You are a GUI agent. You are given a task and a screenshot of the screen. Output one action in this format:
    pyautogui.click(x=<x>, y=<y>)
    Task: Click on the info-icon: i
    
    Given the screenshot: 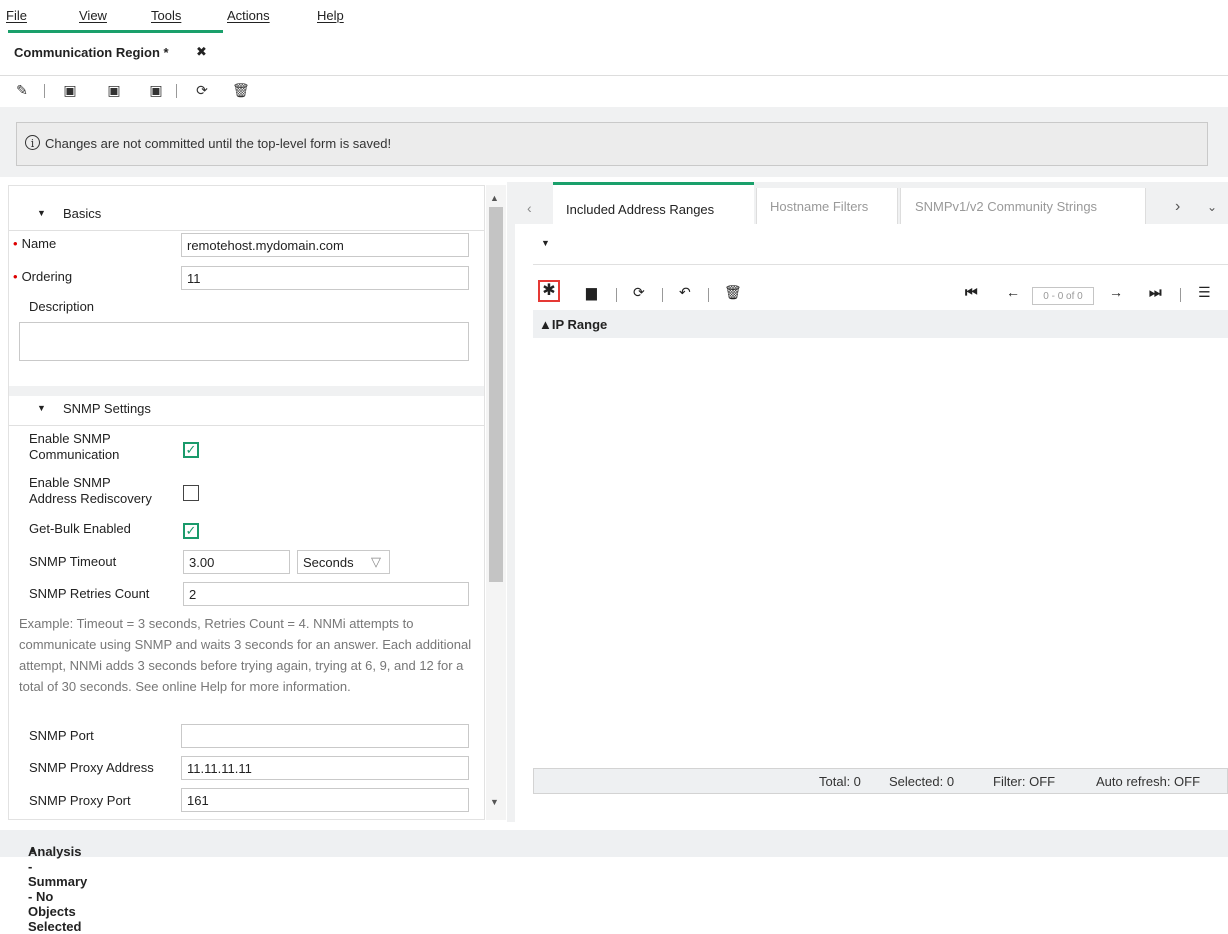 What is the action you would take?
    pyautogui.click(x=32, y=142)
    